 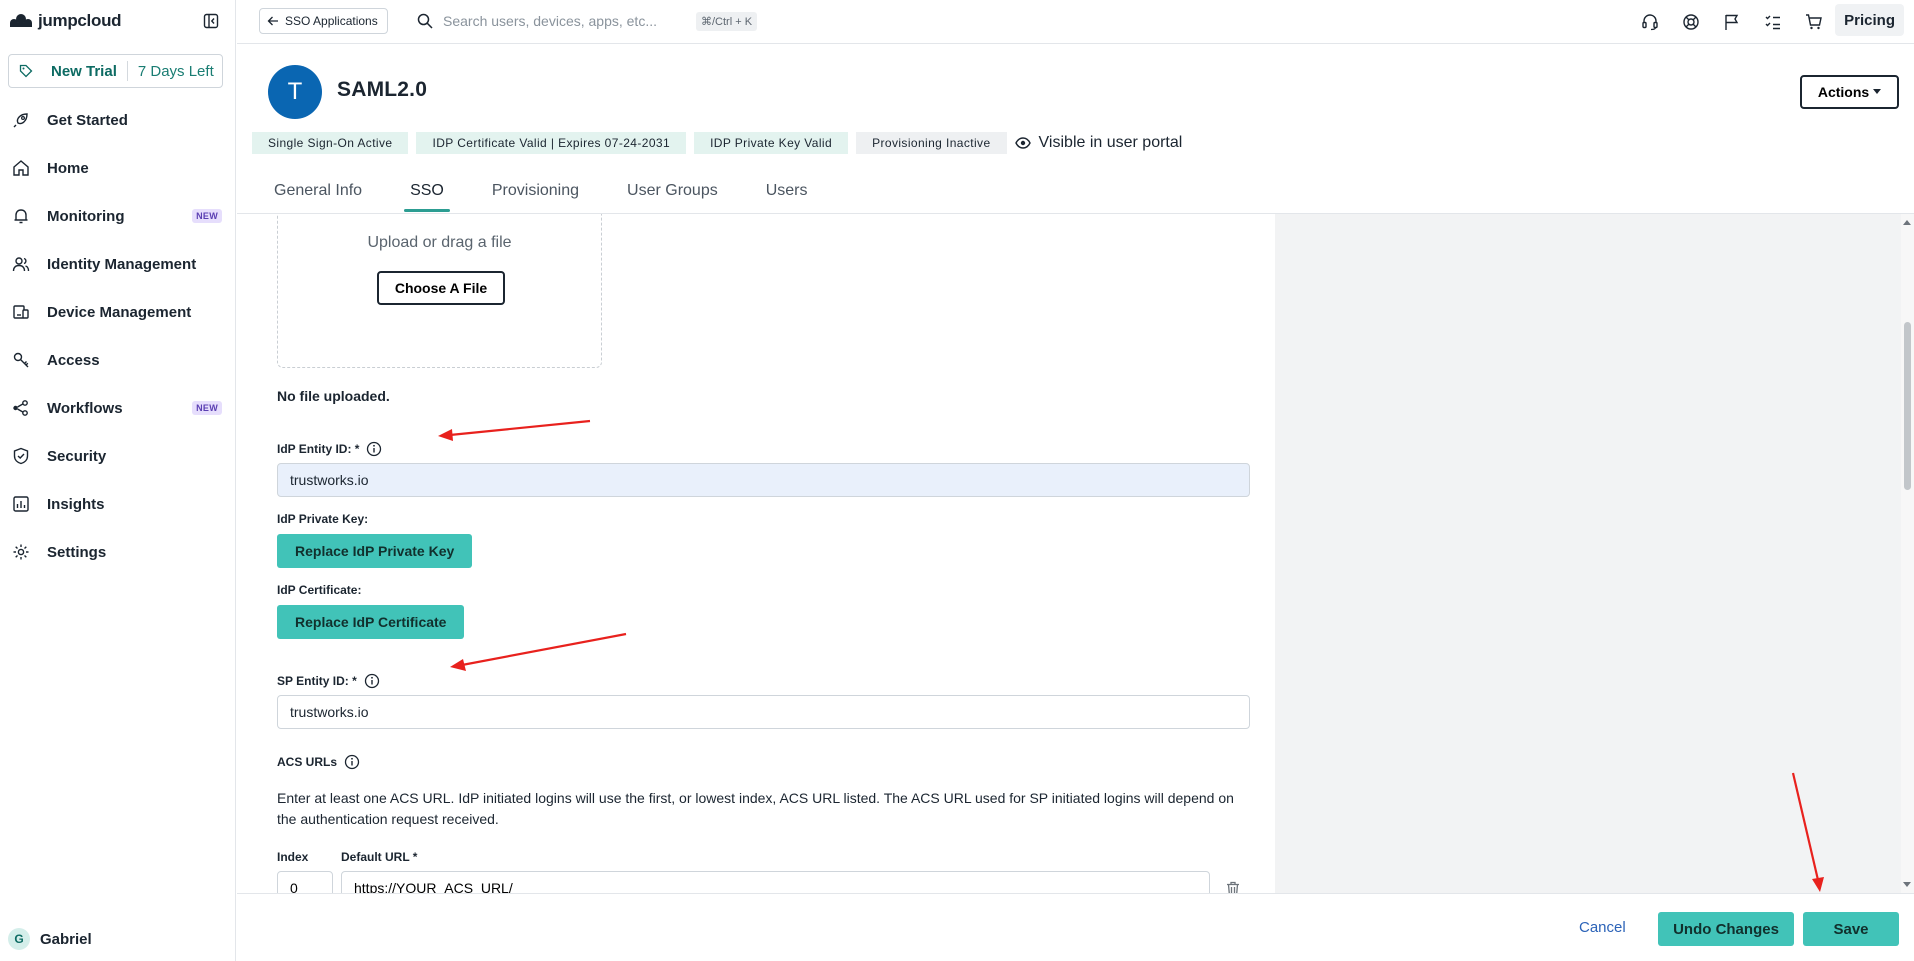 I want to click on user-menu: G Gabriel, so click(x=50, y=939).